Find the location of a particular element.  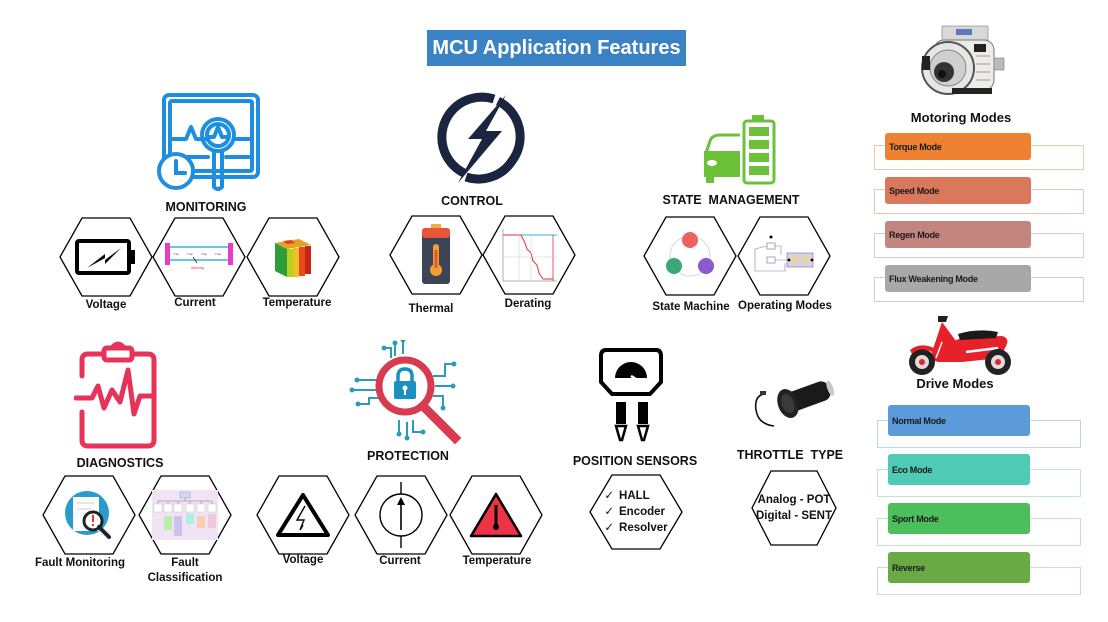

position-sensor-item: ✓ HALL is located at coordinates (635, 496).